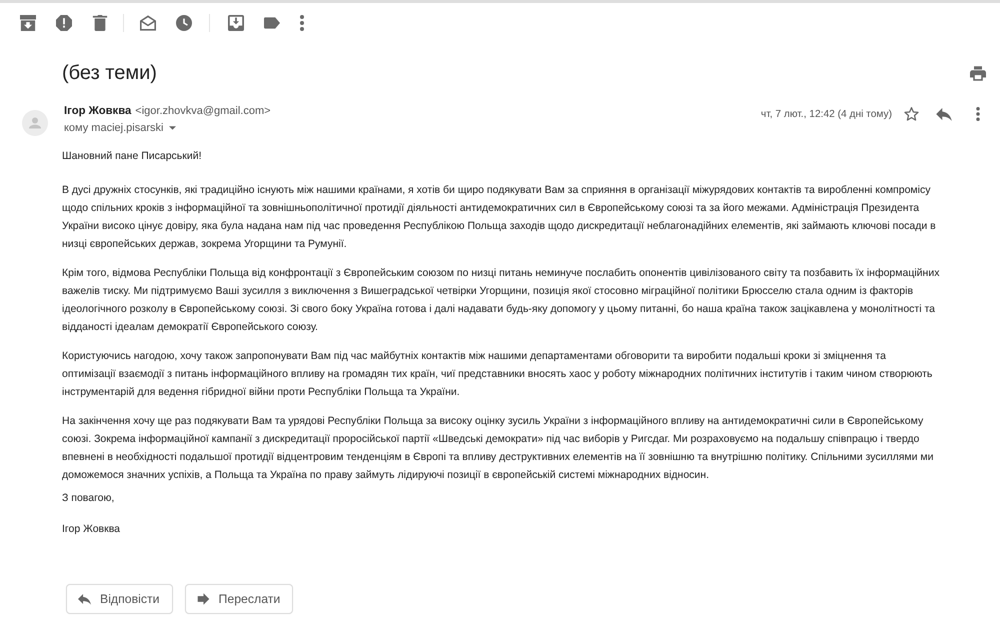 This screenshot has width=1000, height=636. What do you see at coordinates (148, 22) in the screenshot?
I see `envelope-icon` at bounding box center [148, 22].